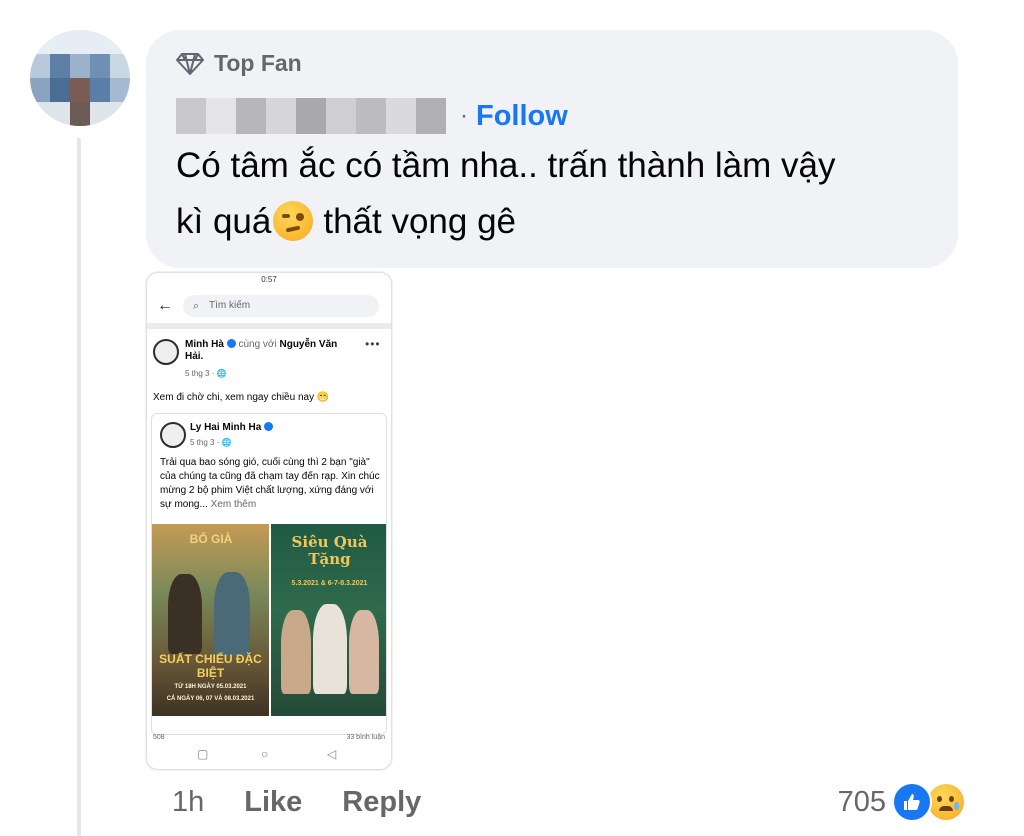 The image size is (1024, 836). I want to click on reply-button: Reply, so click(381, 802).